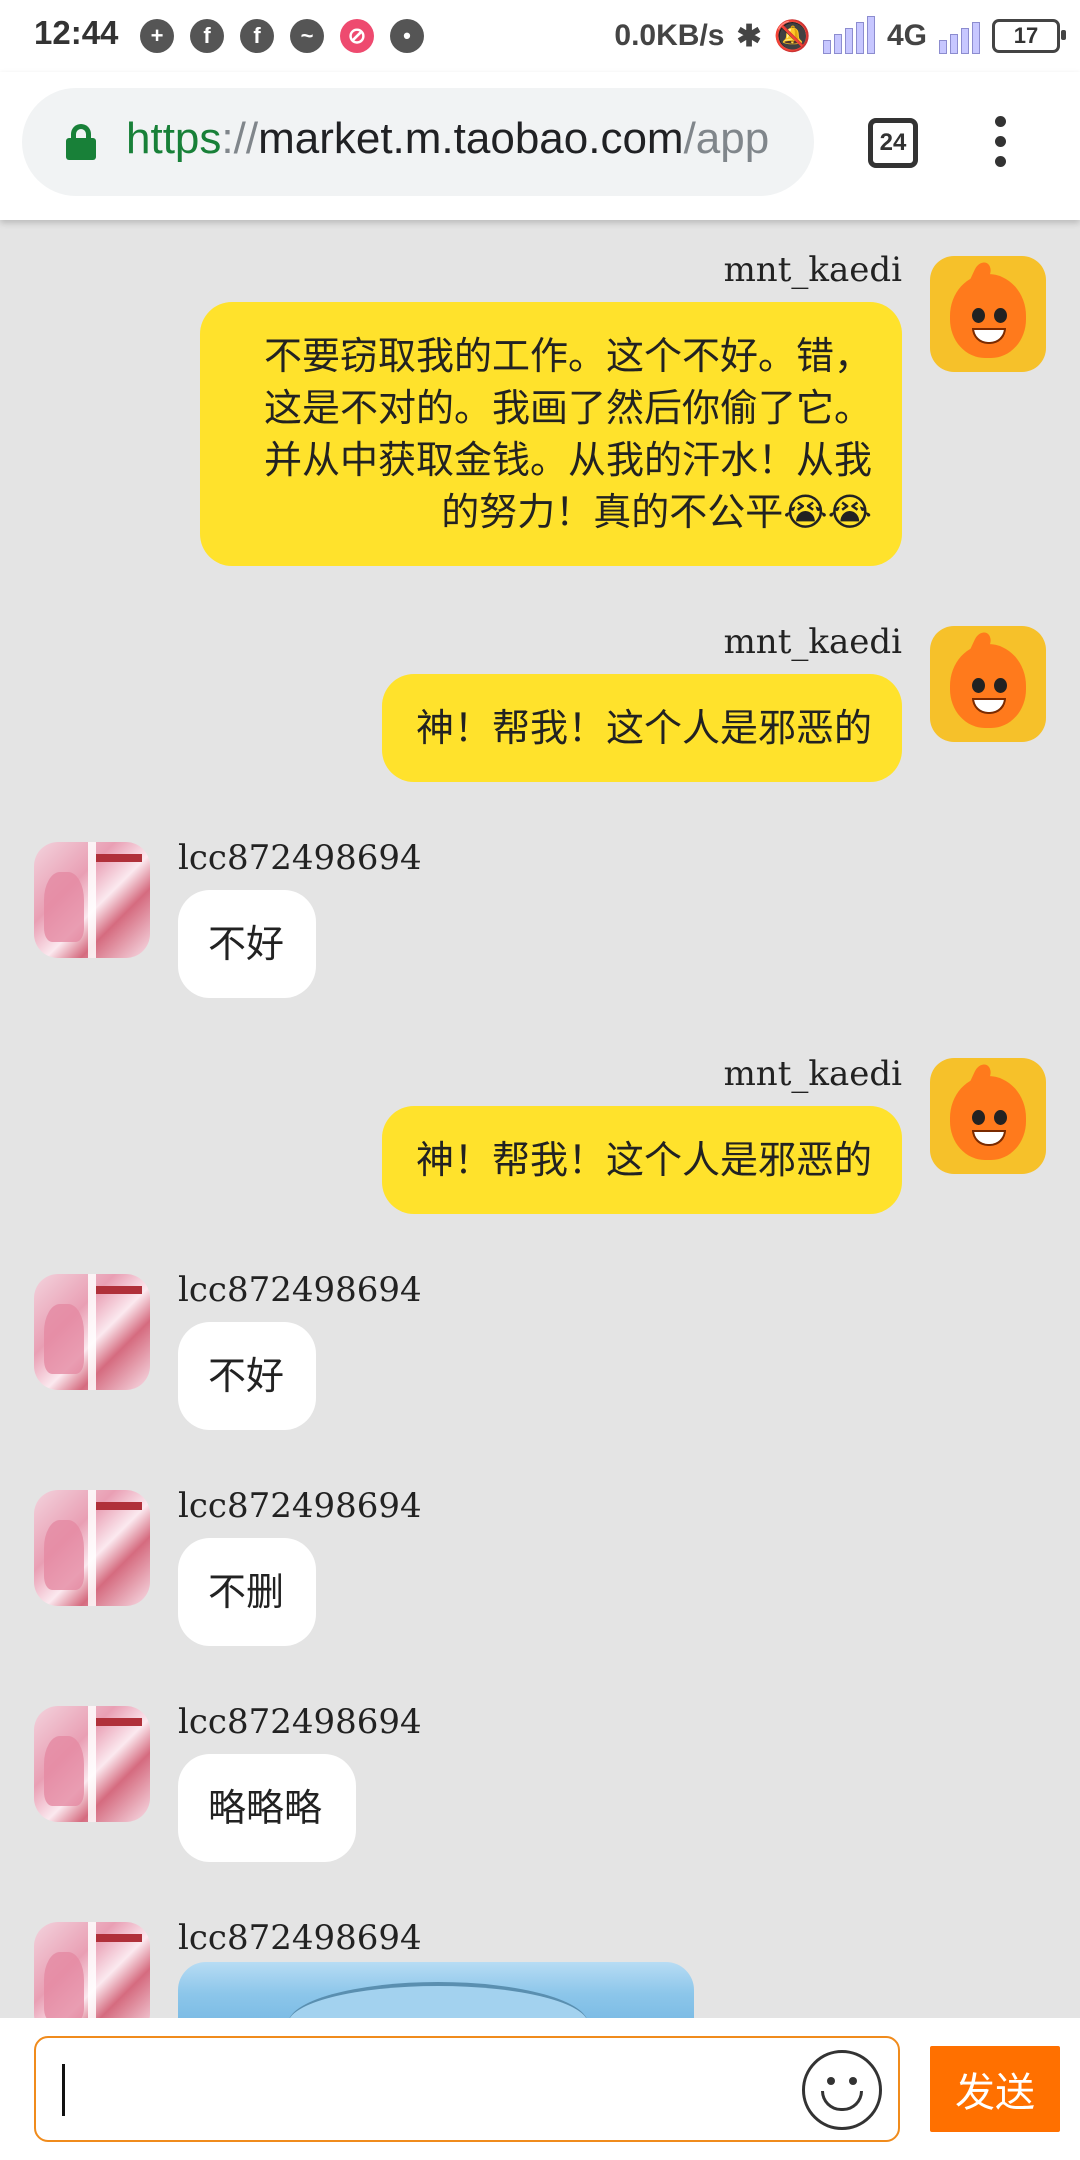  What do you see at coordinates (848, 35) in the screenshot?
I see `signal-icon` at bounding box center [848, 35].